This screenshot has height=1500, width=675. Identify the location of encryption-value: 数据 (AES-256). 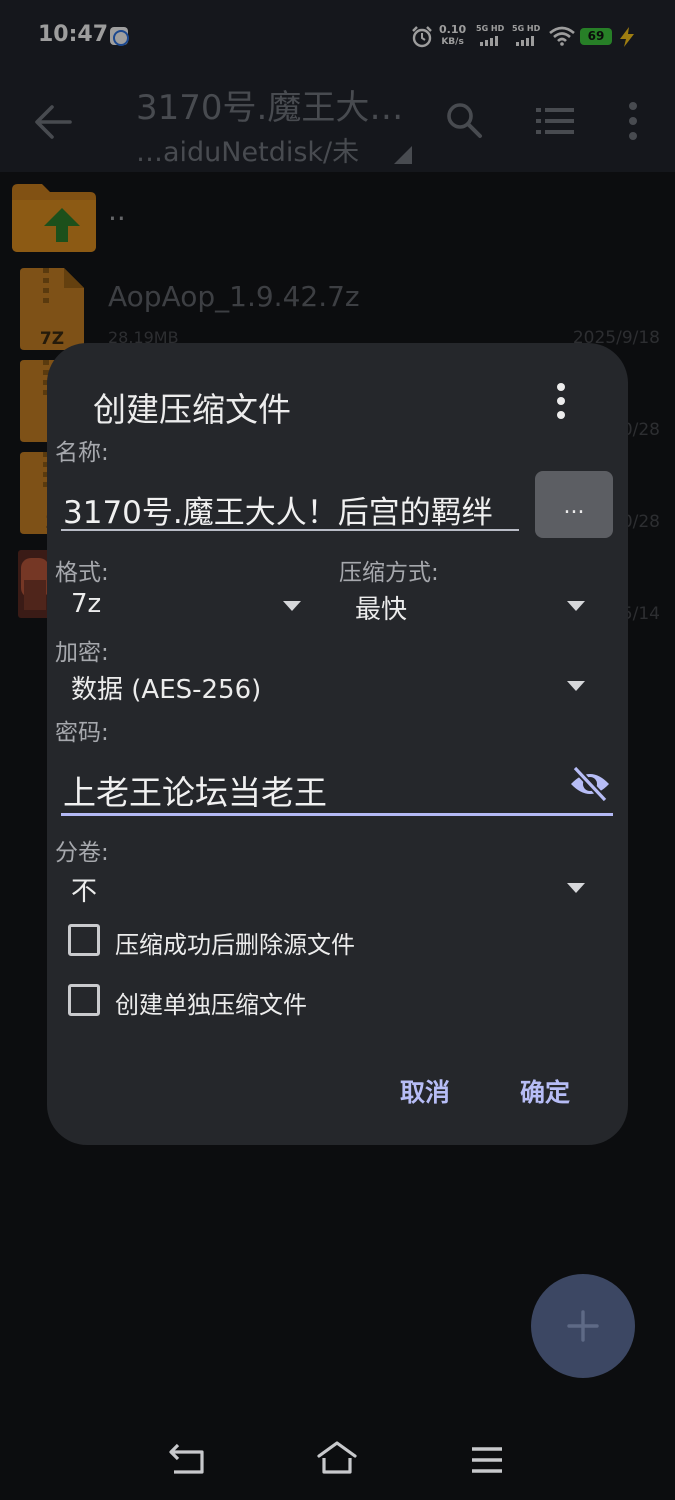
(166, 690).